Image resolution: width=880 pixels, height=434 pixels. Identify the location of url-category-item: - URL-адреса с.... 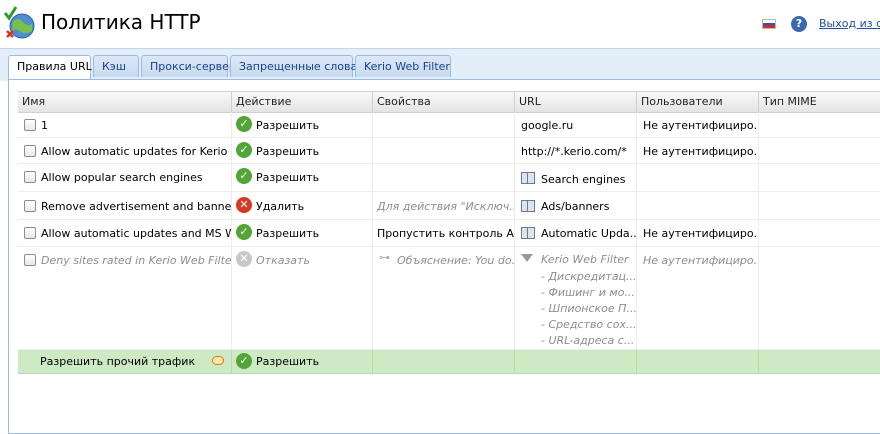
(588, 340).